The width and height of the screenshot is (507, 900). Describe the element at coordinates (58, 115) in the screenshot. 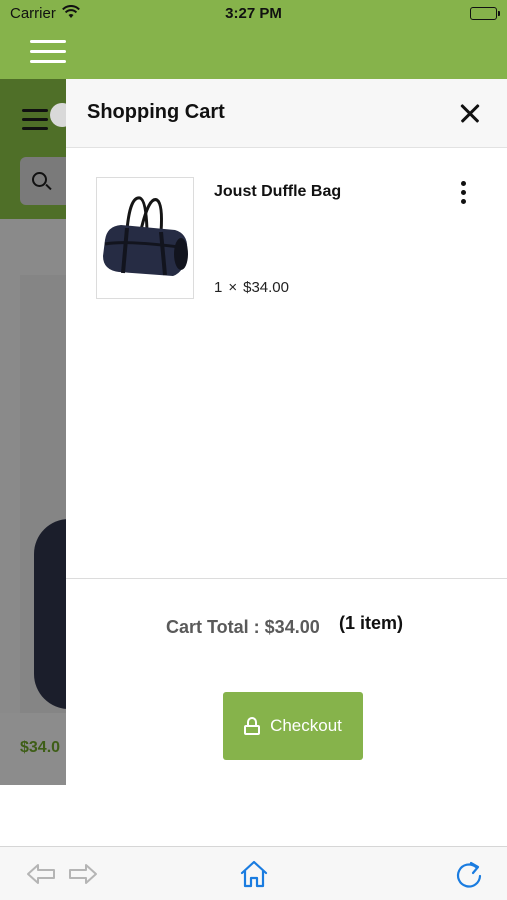

I see `background-logo` at that location.